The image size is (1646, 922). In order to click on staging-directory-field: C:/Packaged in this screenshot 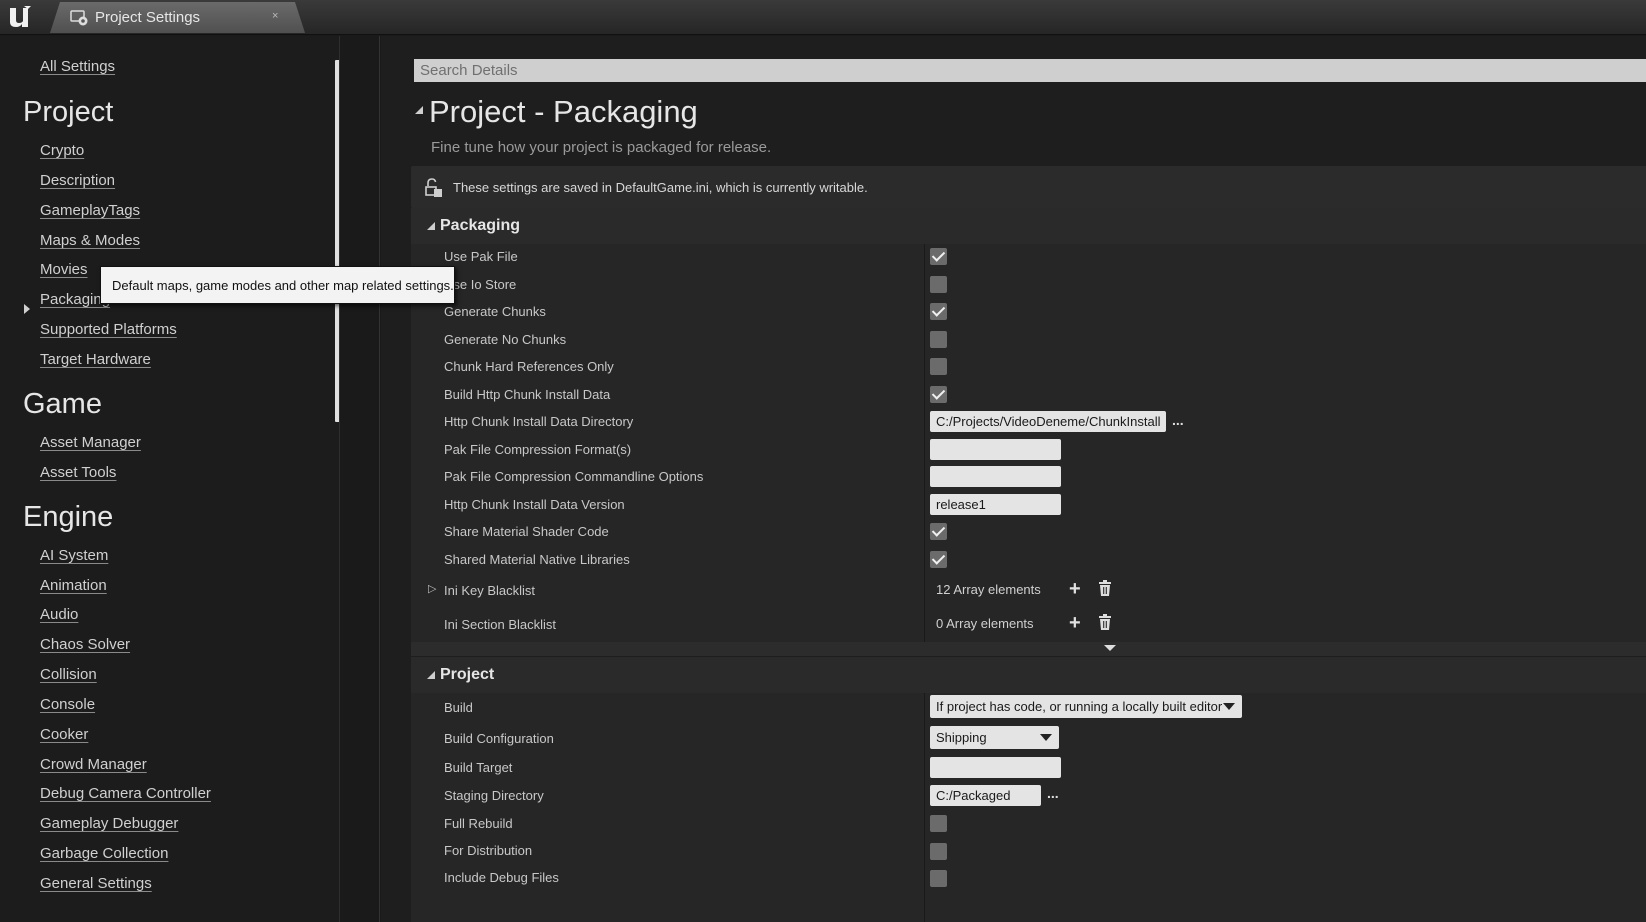, I will do `click(985, 795)`.